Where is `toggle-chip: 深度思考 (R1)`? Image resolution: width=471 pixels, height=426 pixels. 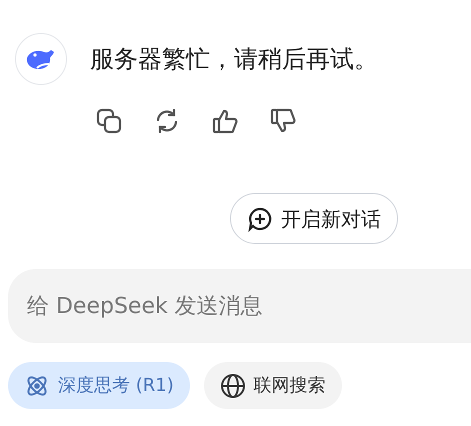
toggle-chip: 深度思考 (R1) is located at coordinates (99, 385).